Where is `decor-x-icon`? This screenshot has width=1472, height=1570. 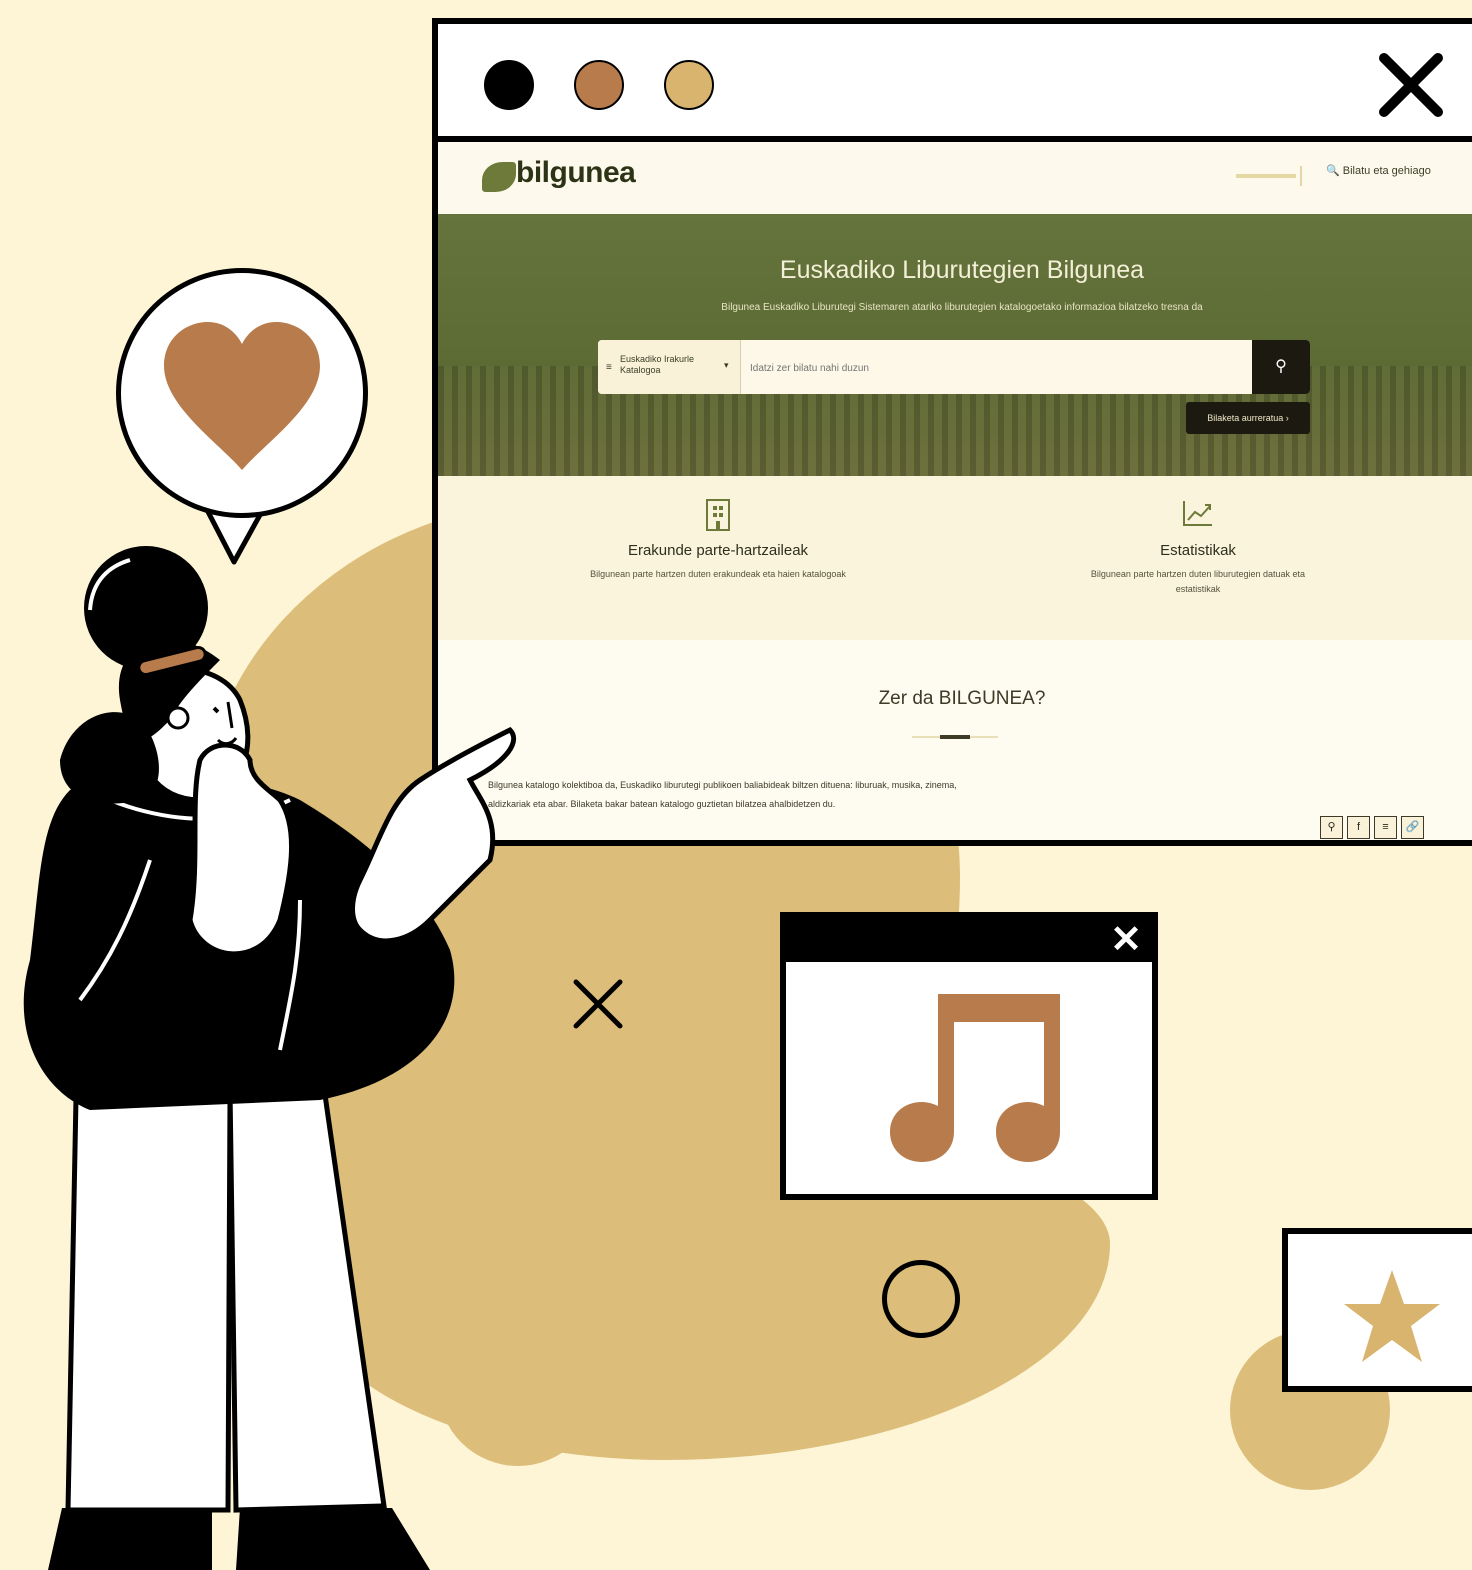
decor-x-icon is located at coordinates (598, 1004).